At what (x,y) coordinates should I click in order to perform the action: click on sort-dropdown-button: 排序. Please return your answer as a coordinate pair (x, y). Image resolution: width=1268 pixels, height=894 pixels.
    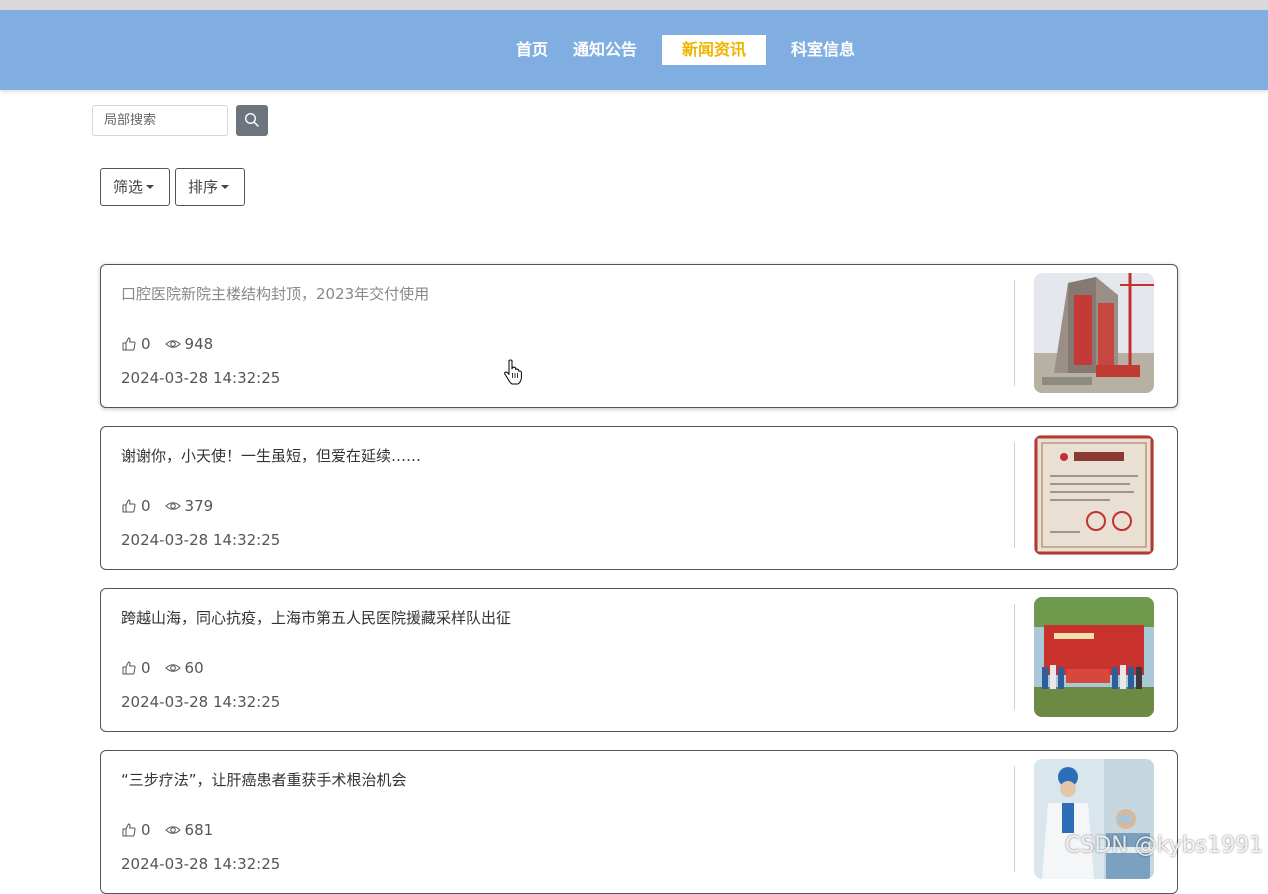
    Looking at the image, I should click on (210, 187).